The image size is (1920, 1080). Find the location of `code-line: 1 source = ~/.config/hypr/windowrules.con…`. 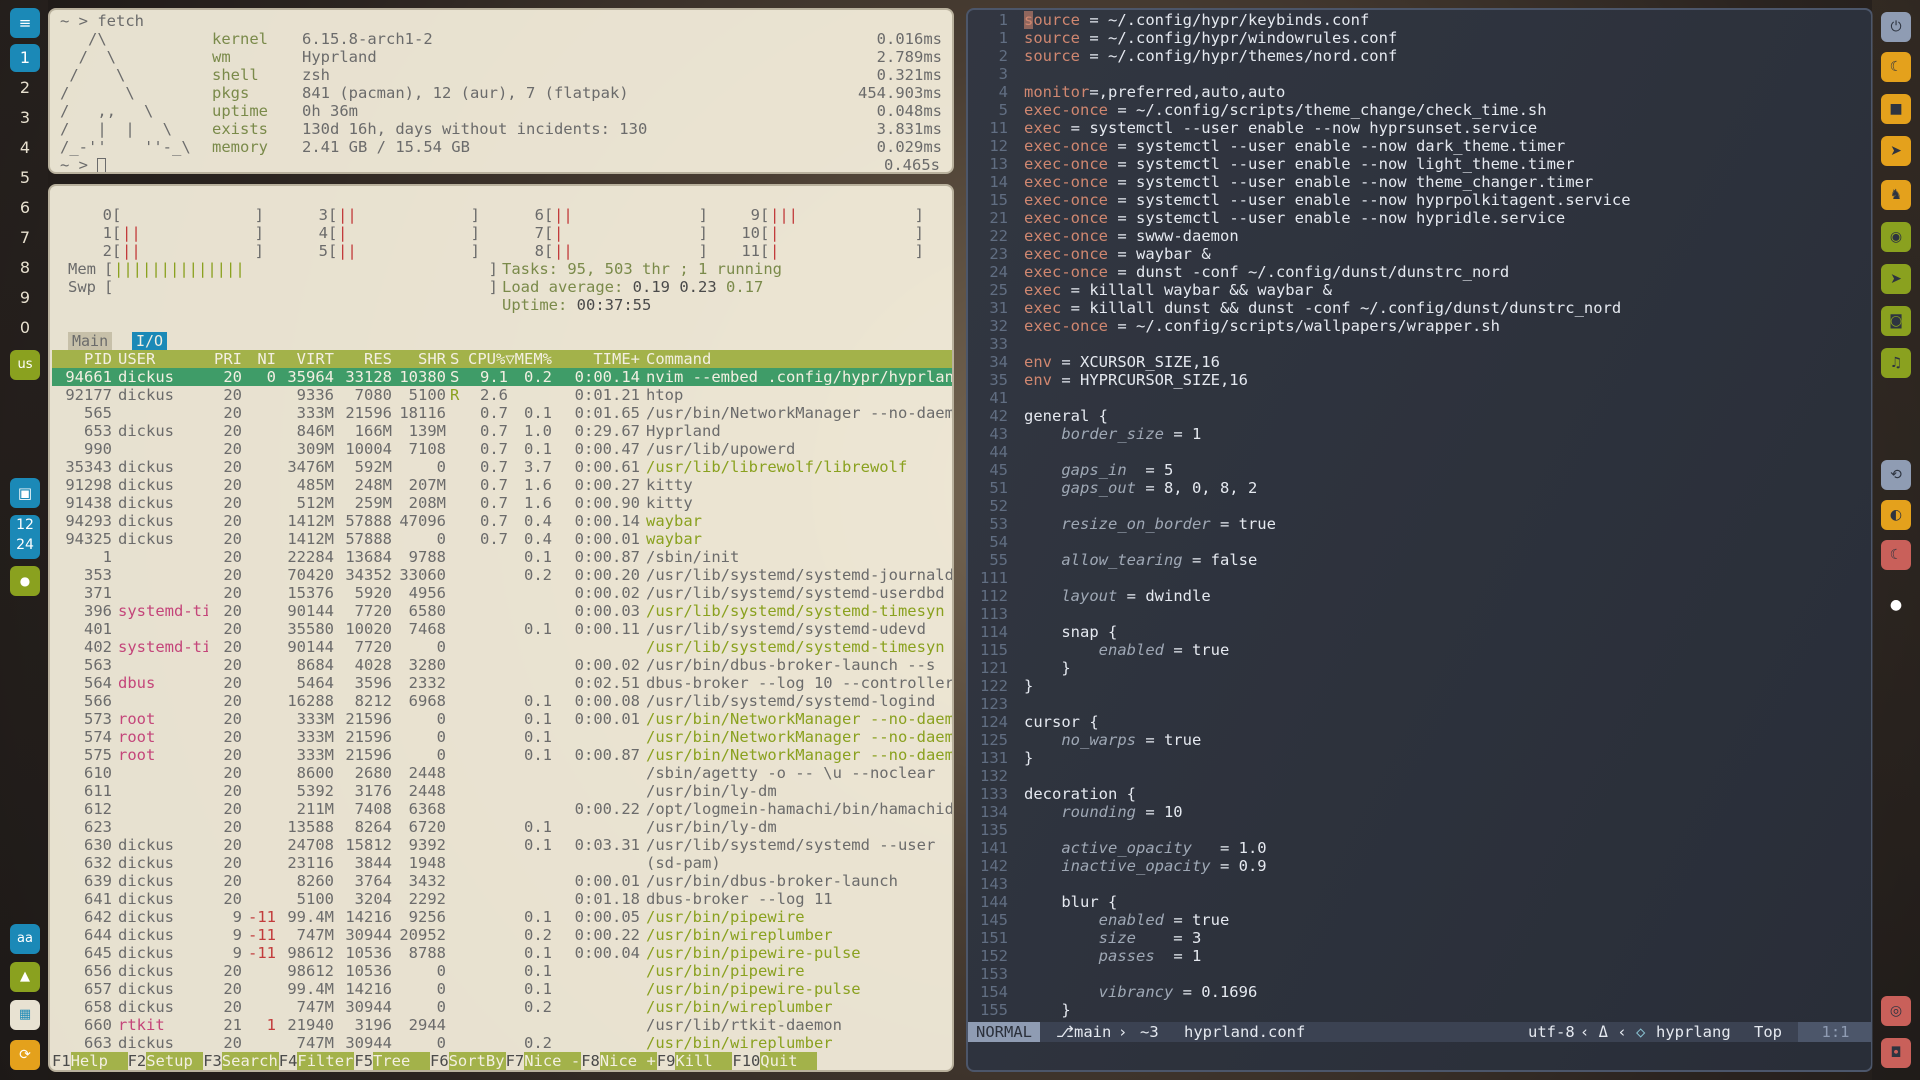

code-line: 1 source = ~/.config/hypr/windowrules.con… is located at coordinates (1408, 38).